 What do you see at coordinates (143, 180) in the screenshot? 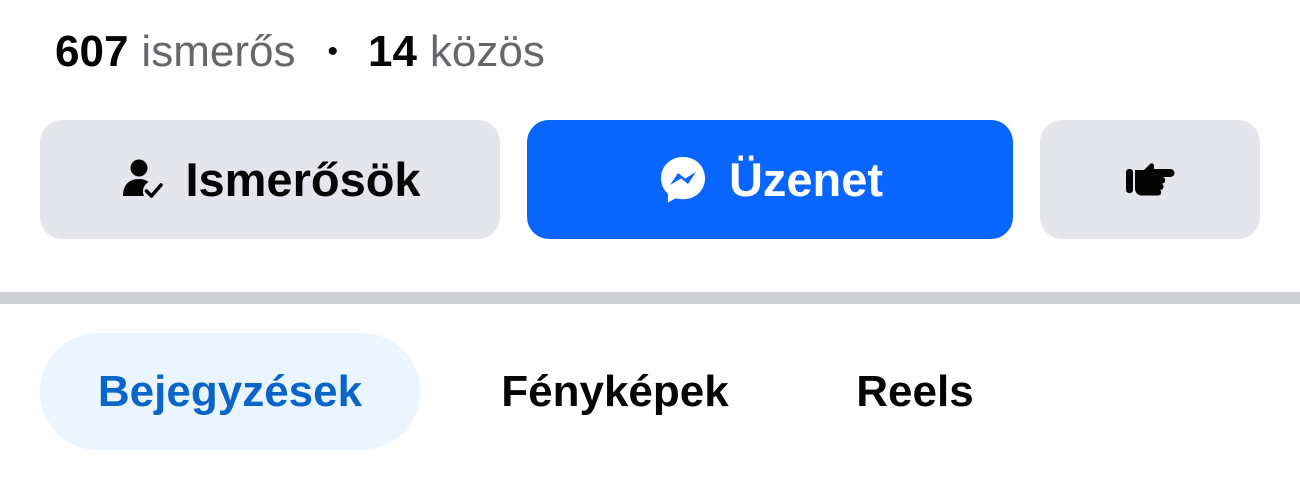
I see `person-check-icon` at bounding box center [143, 180].